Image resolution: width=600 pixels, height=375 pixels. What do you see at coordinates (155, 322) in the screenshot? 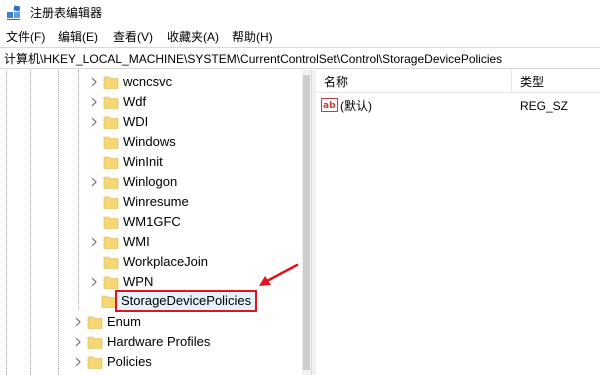
I see `tree-item: Enum` at bounding box center [155, 322].